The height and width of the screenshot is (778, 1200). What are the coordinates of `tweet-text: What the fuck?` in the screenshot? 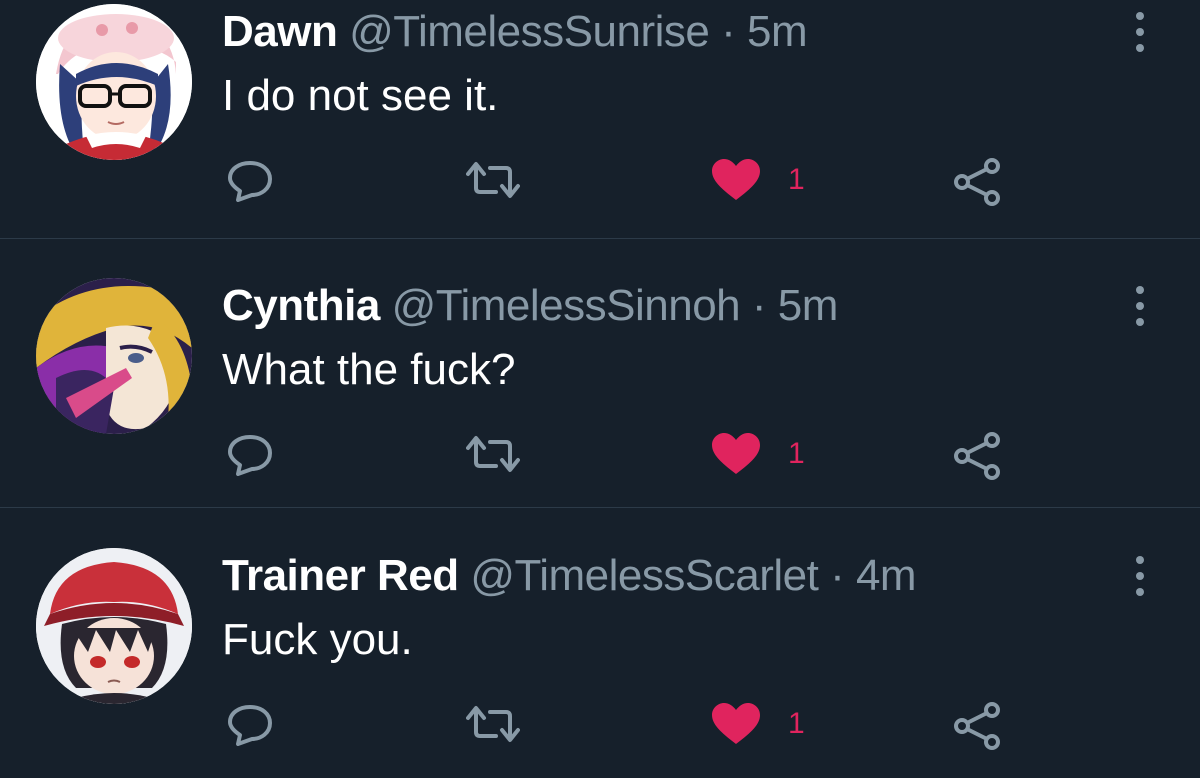 It's located at (369, 369).